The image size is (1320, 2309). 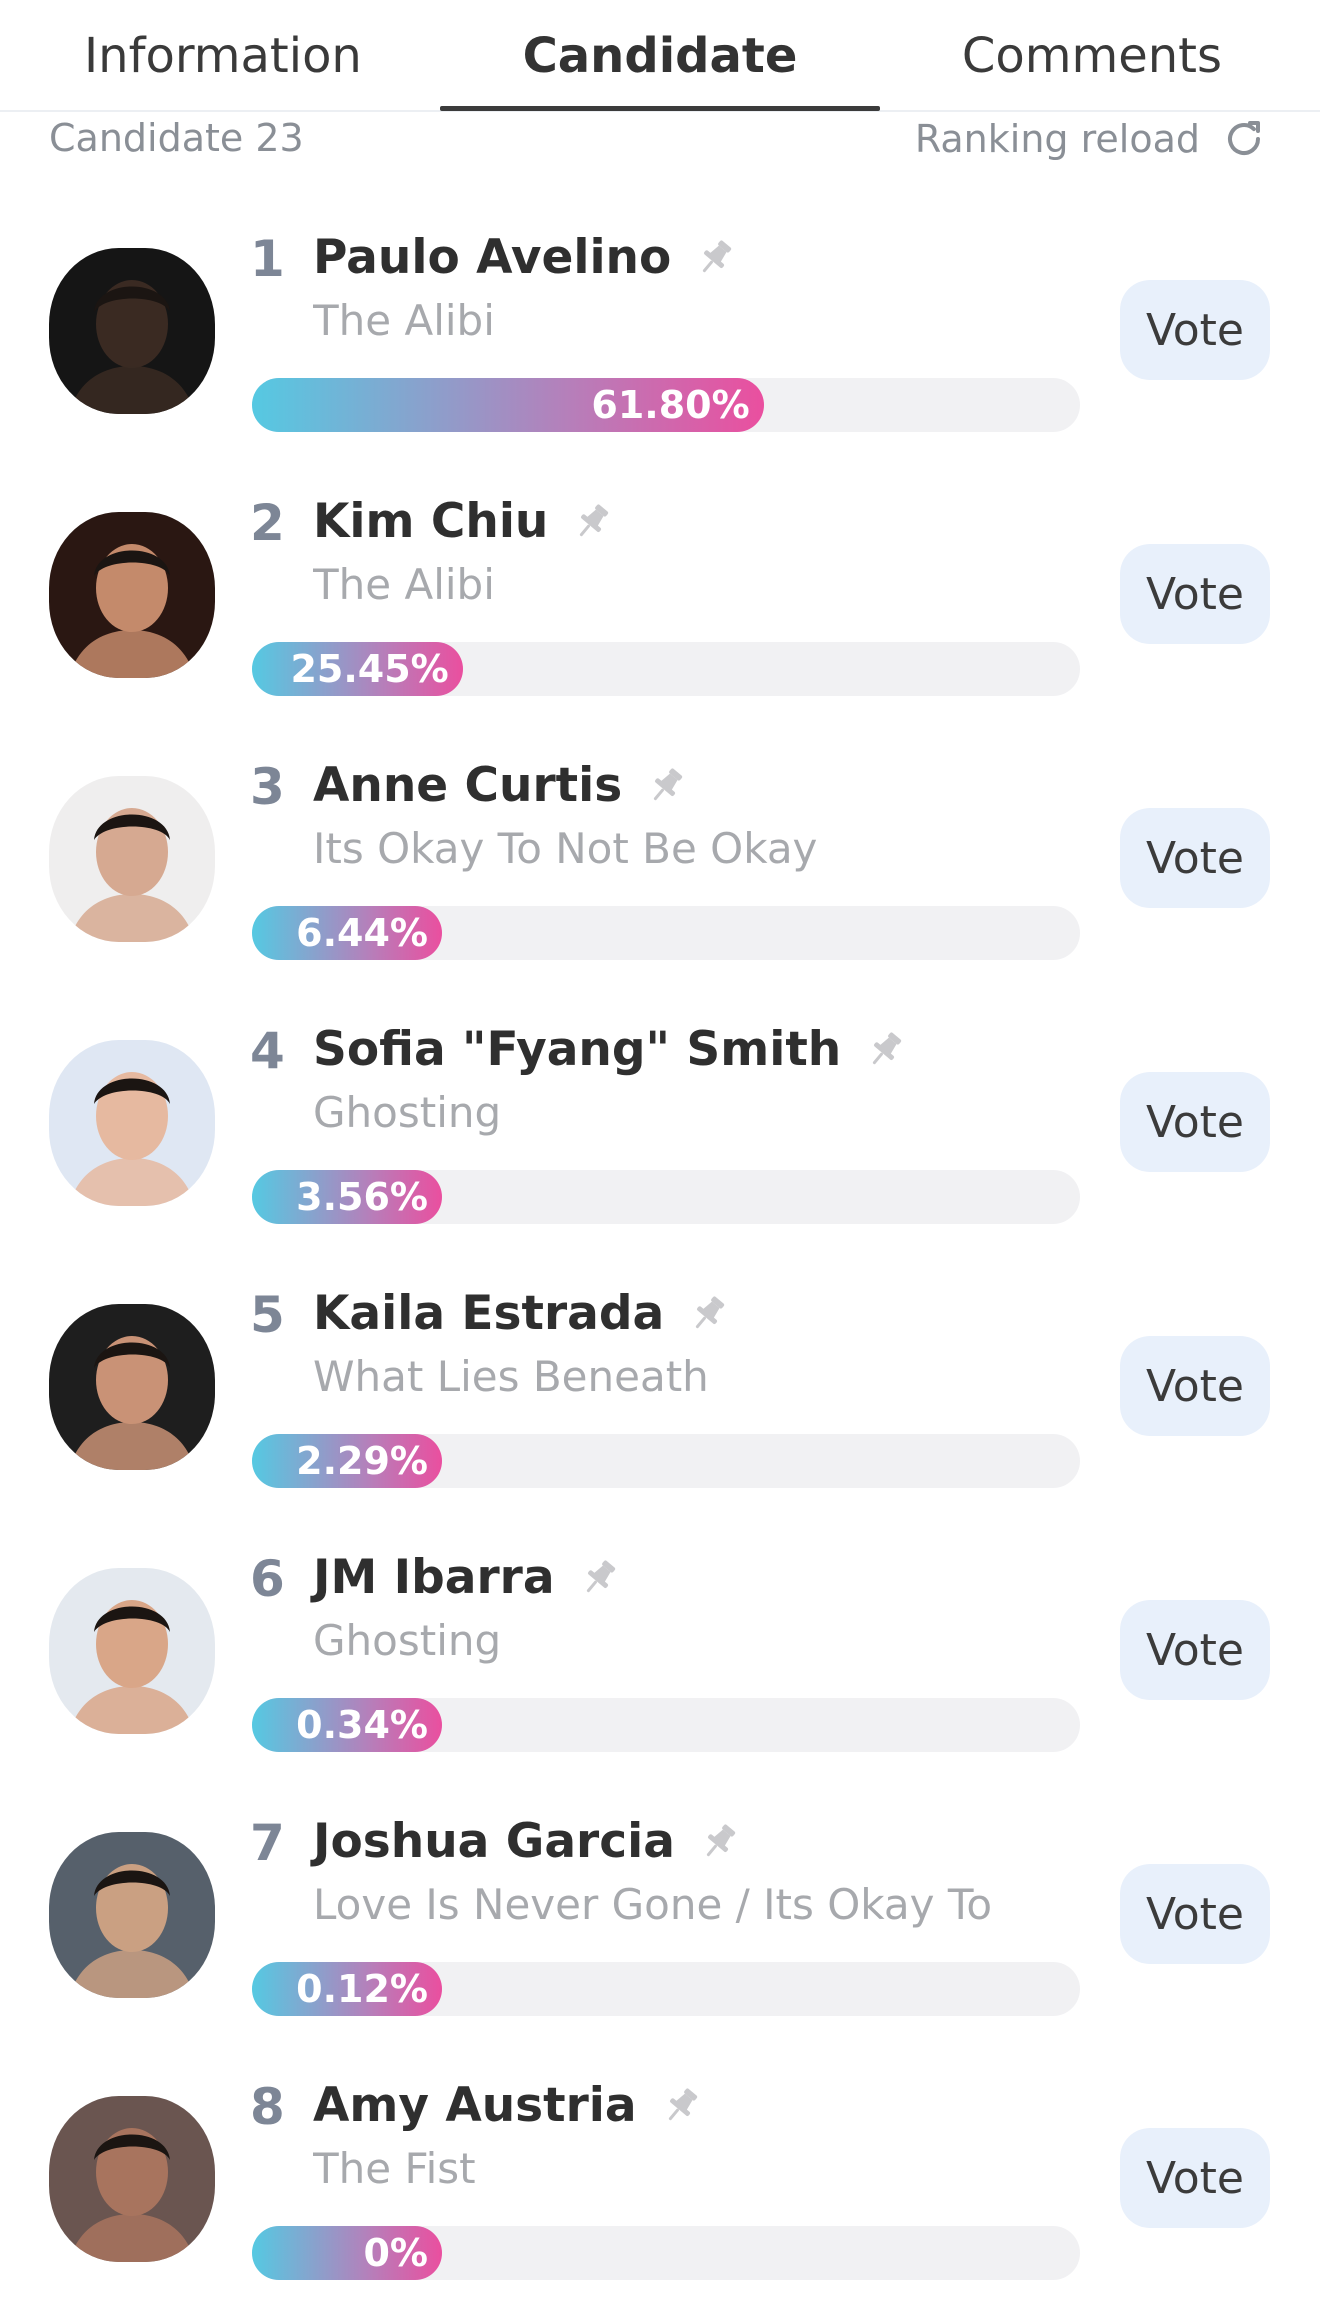 What do you see at coordinates (666, 933) in the screenshot?
I see `vote-share-bar: 6.44%` at bounding box center [666, 933].